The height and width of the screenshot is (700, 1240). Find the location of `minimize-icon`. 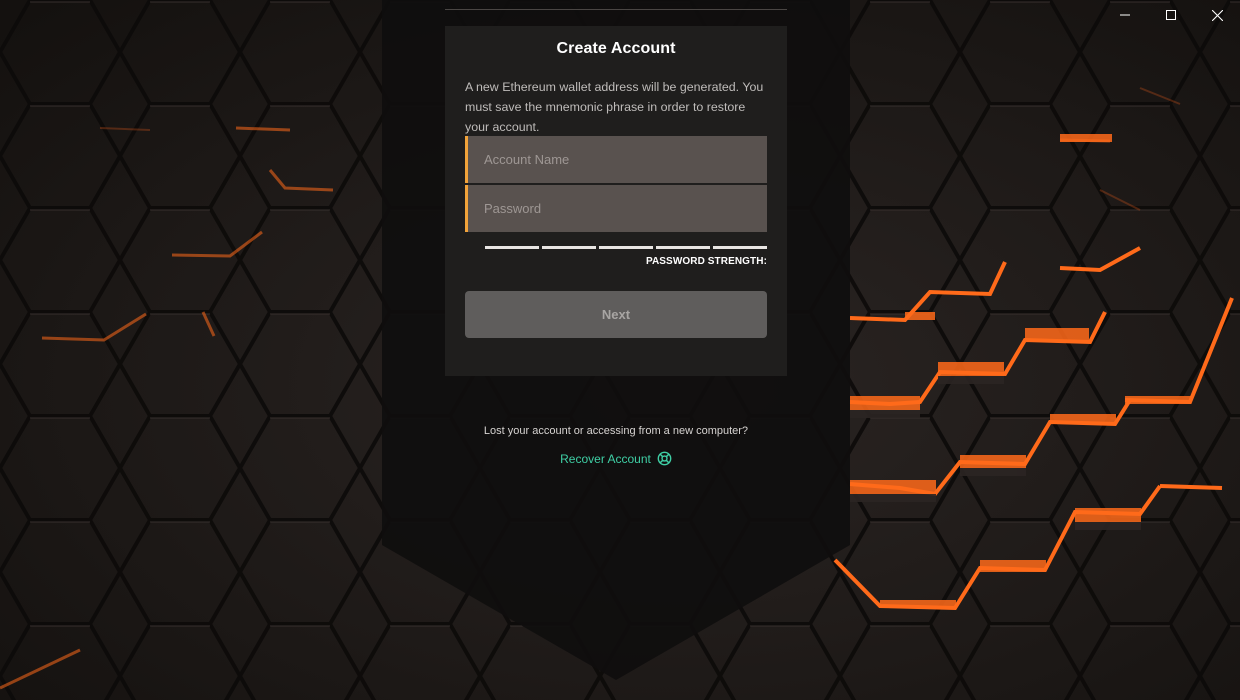

minimize-icon is located at coordinates (1125, 15).